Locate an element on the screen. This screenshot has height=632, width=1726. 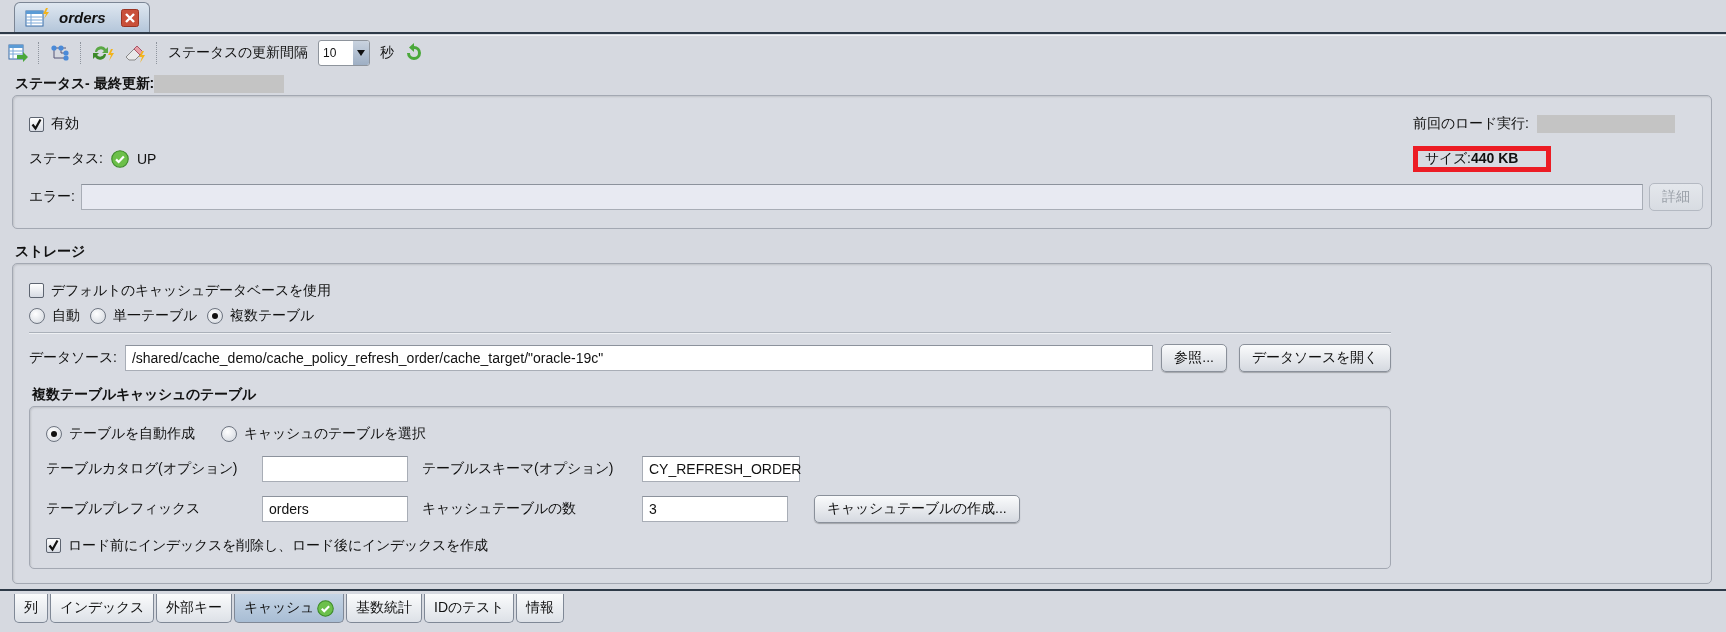
field-label: テーブルカタログ(オプション) is located at coordinates (142, 469).